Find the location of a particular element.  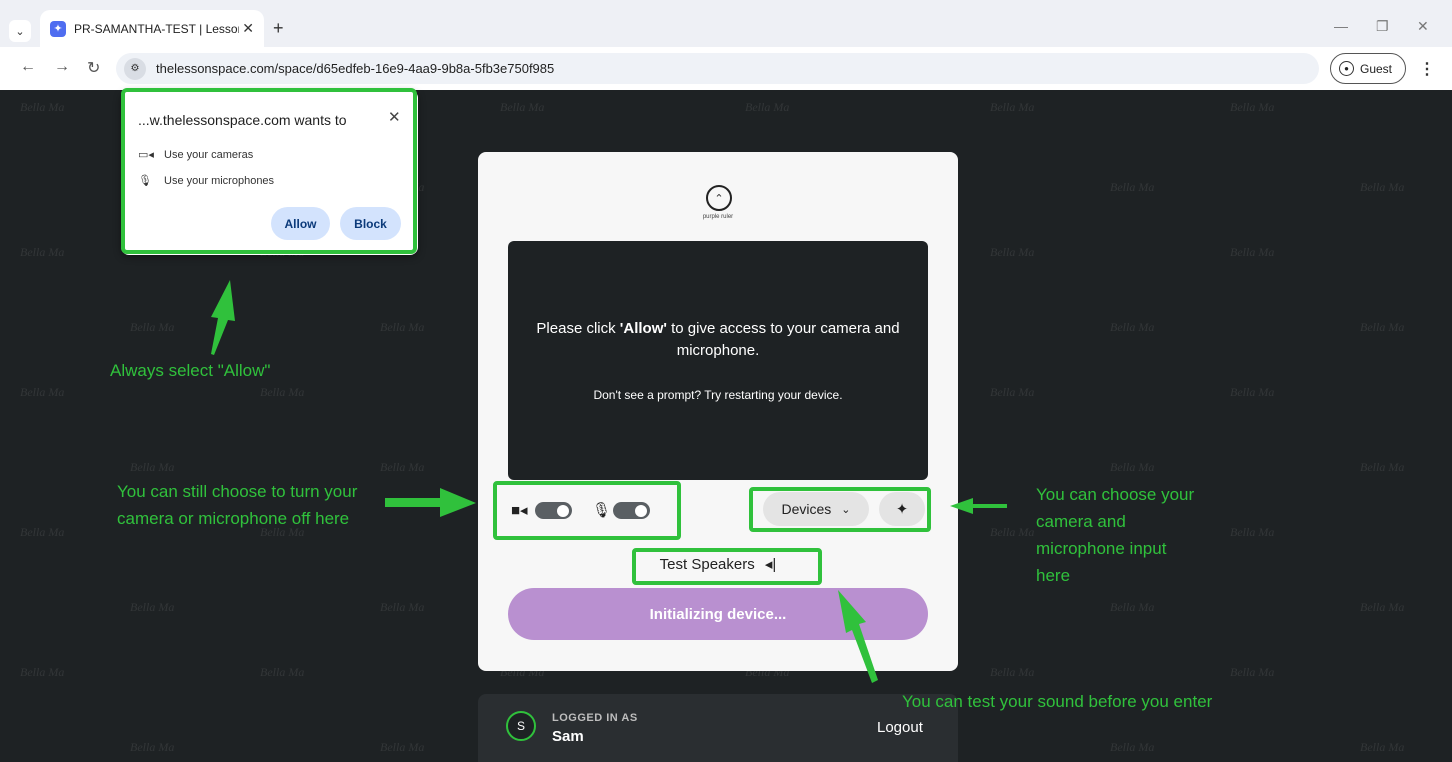

annotation-allow: Always select "Allow" is located at coordinates (190, 370).